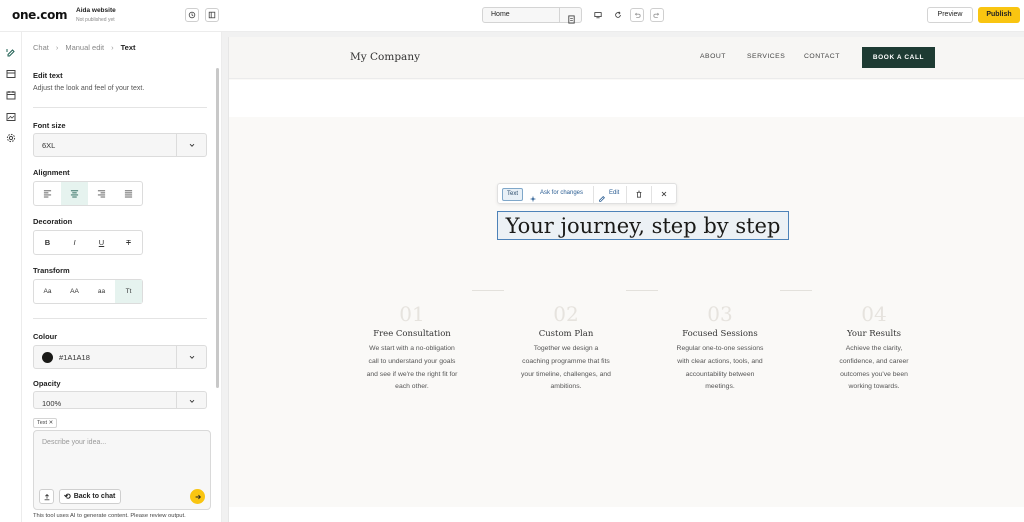 The height and width of the screenshot is (522, 1024). I want to click on align-justify-icon, so click(128, 194).